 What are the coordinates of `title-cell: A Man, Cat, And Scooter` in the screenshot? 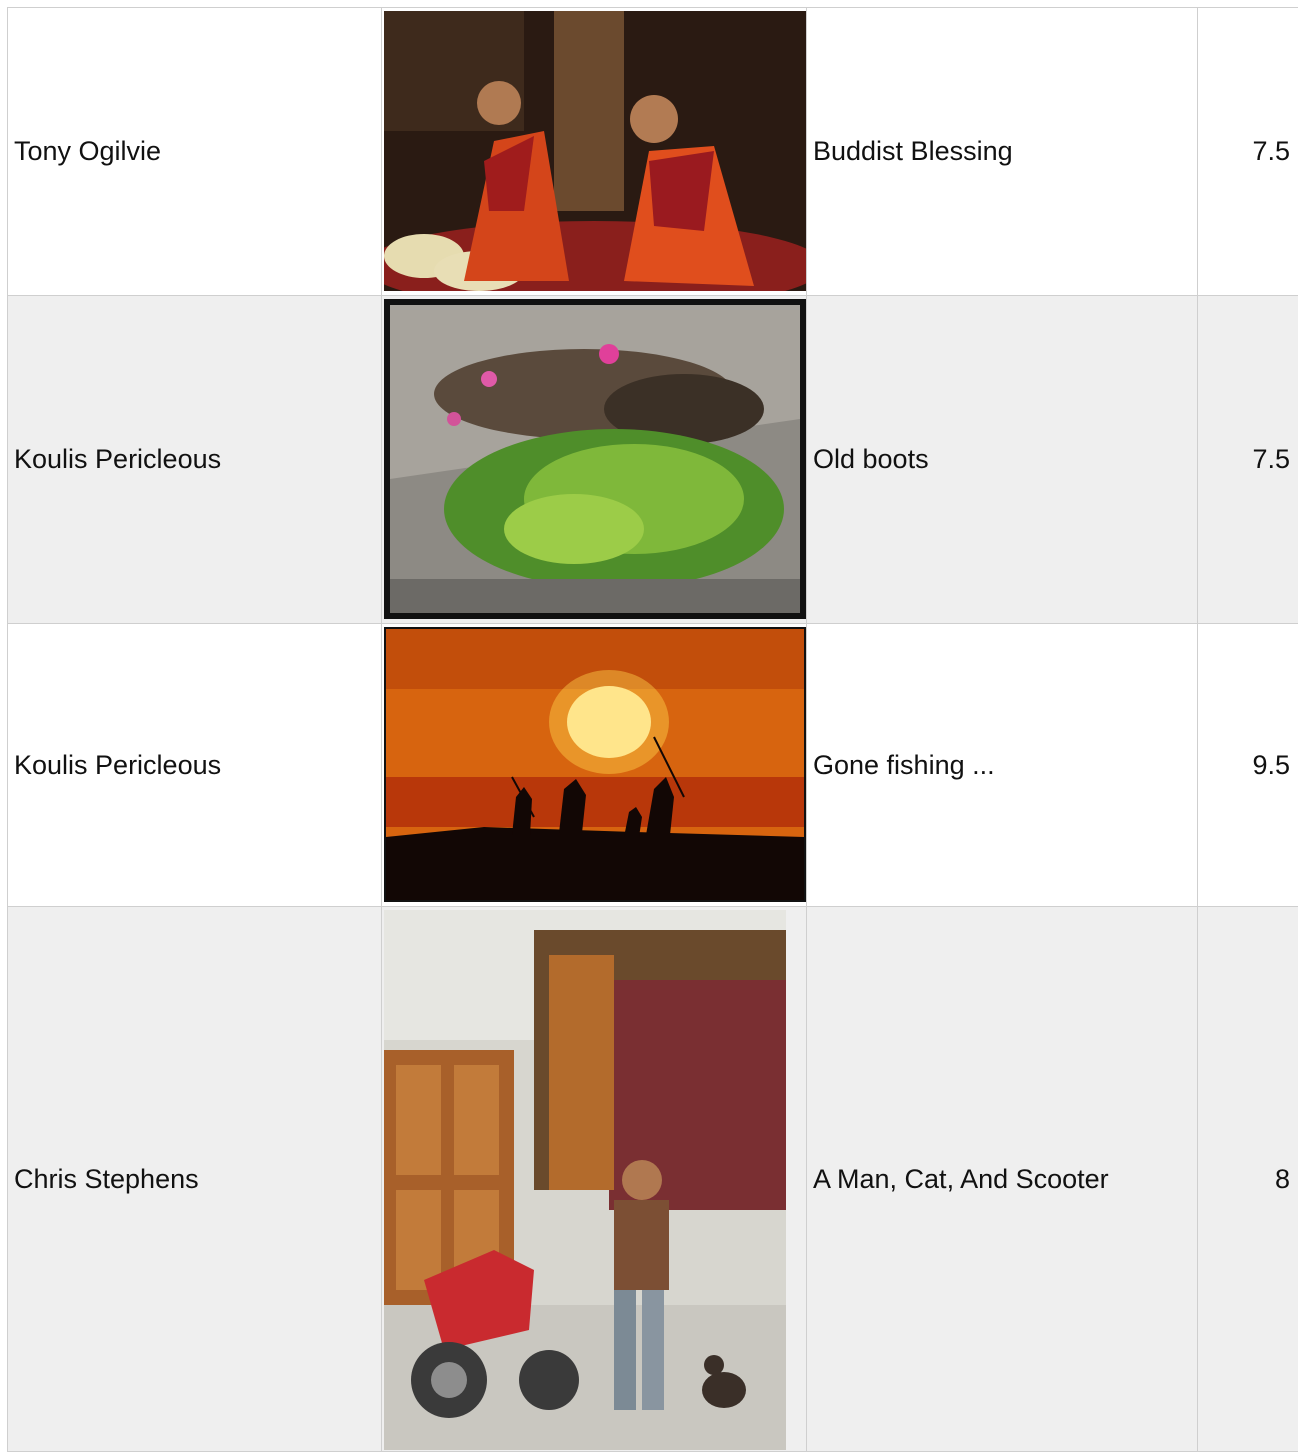 It's located at (1002, 1179).